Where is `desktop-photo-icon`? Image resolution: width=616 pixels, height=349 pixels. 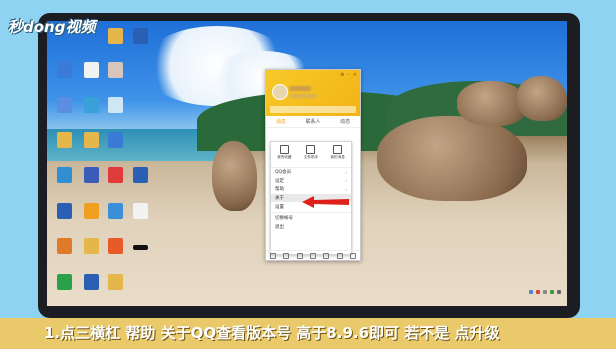 desktop-photo-icon is located at coordinates (115, 70).